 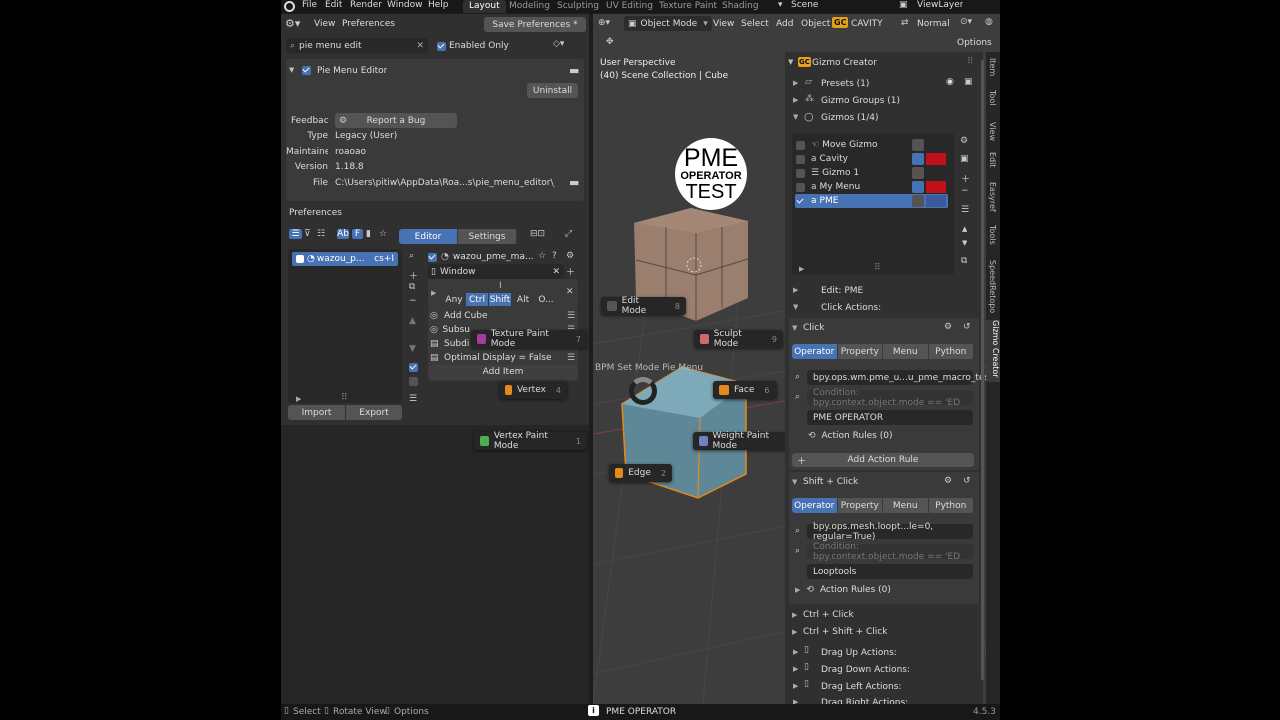 What do you see at coordinates (964, 261) in the screenshot?
I see `gizmo-duplicate-icon: ⧉` at bounding box center [964, 261].